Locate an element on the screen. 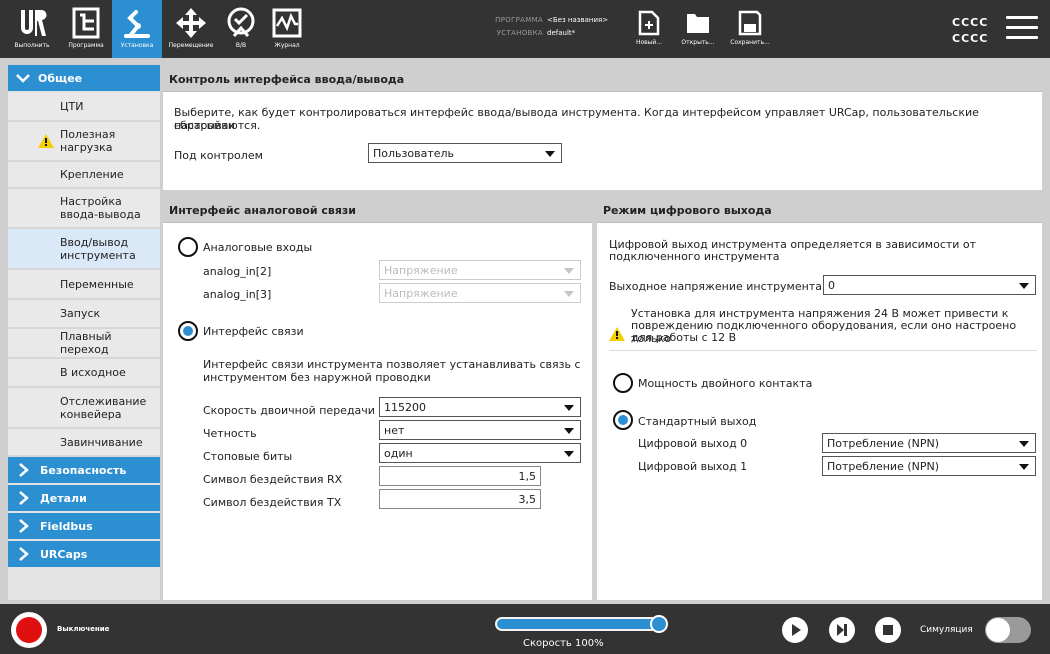  sidebar-item-home: В исходное is located at coordinates (84, 373).